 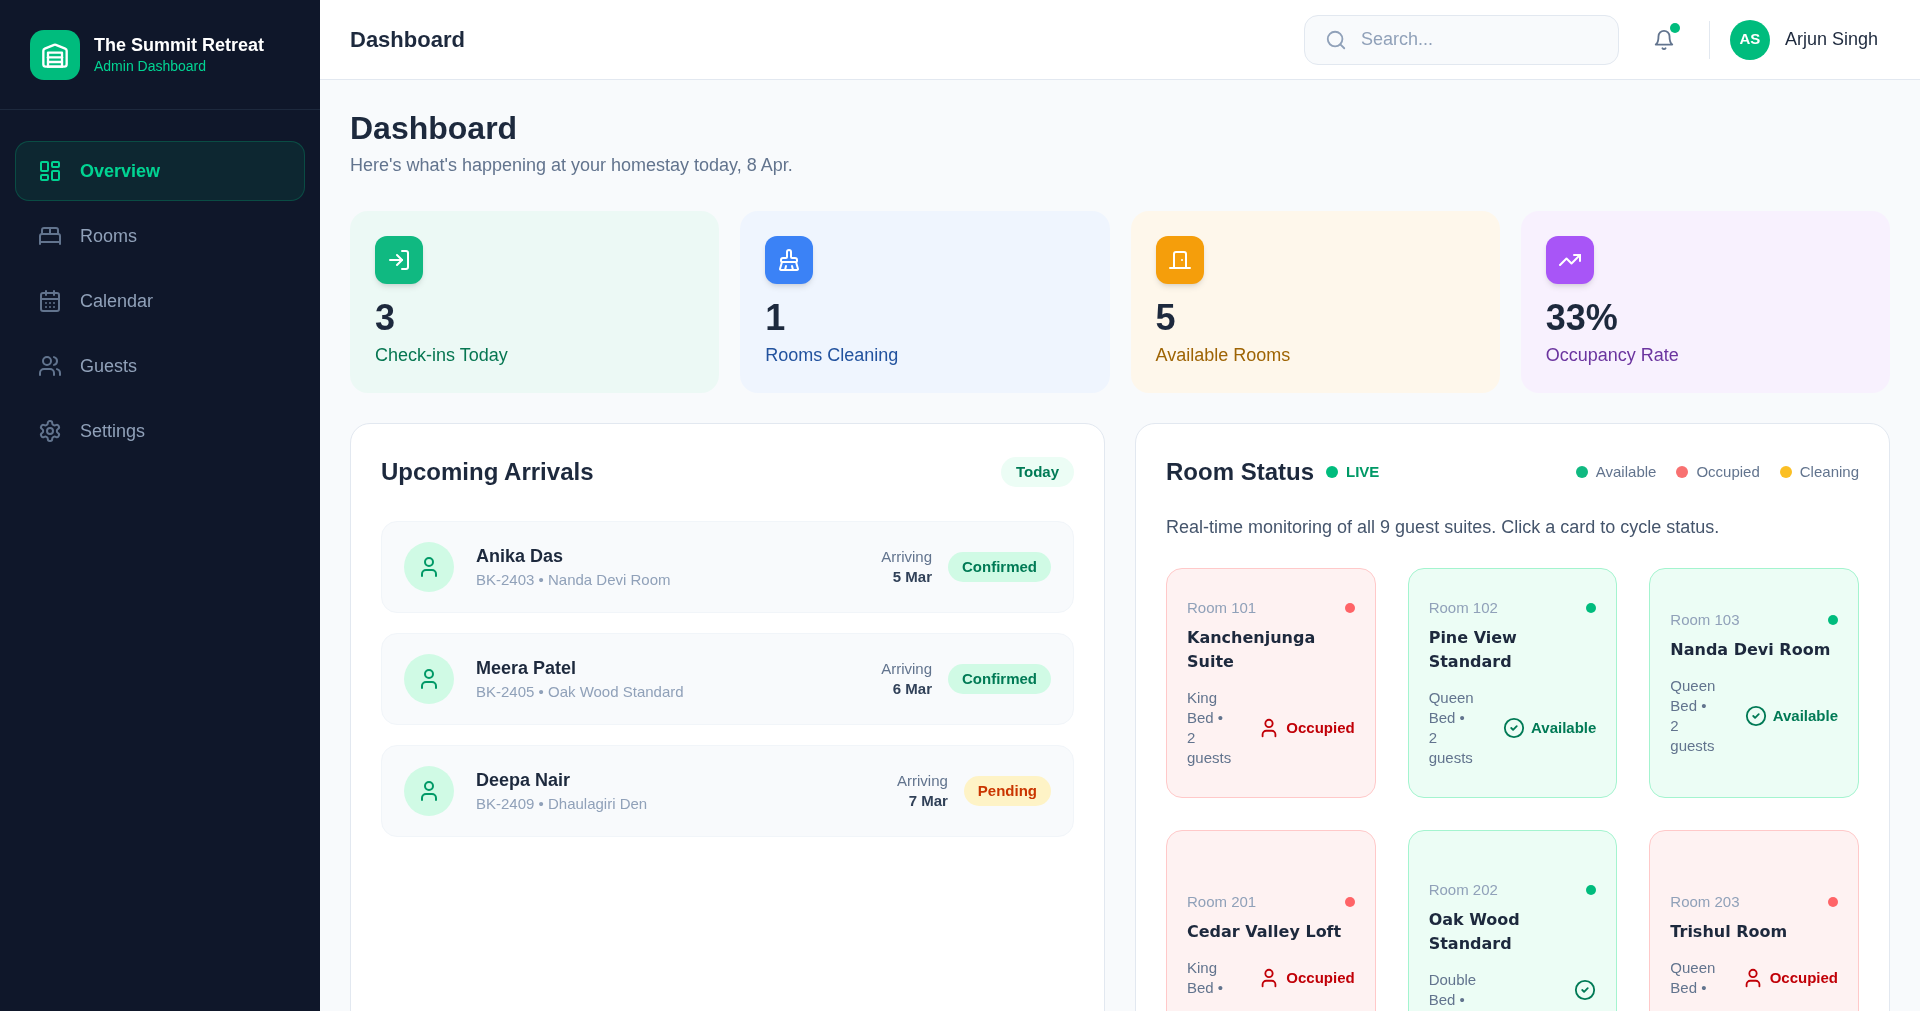 I want to click on page-title: Dashboard, so click(x=434, y=128).